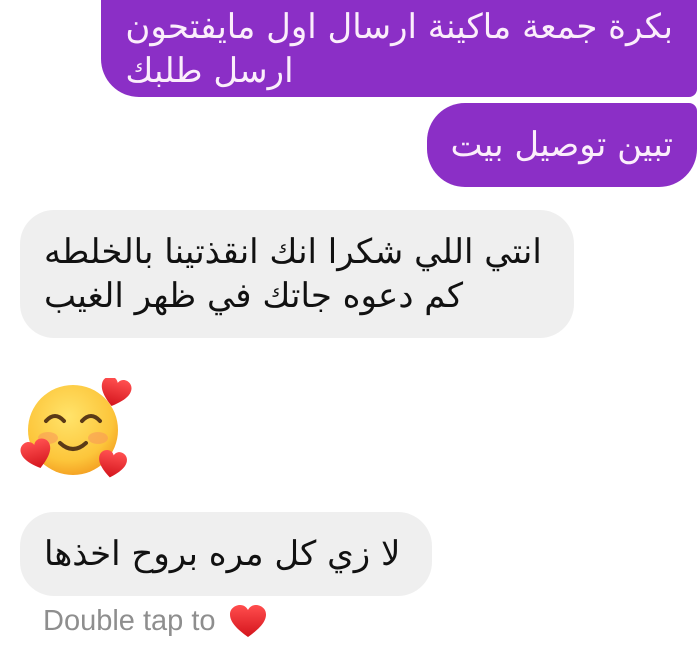 This screenshot has height=653, width=700. What do you see at coordinates (129, 621) in the screenshot?
I see `hint-text: Double tap to` at bounding box center [129, 621].